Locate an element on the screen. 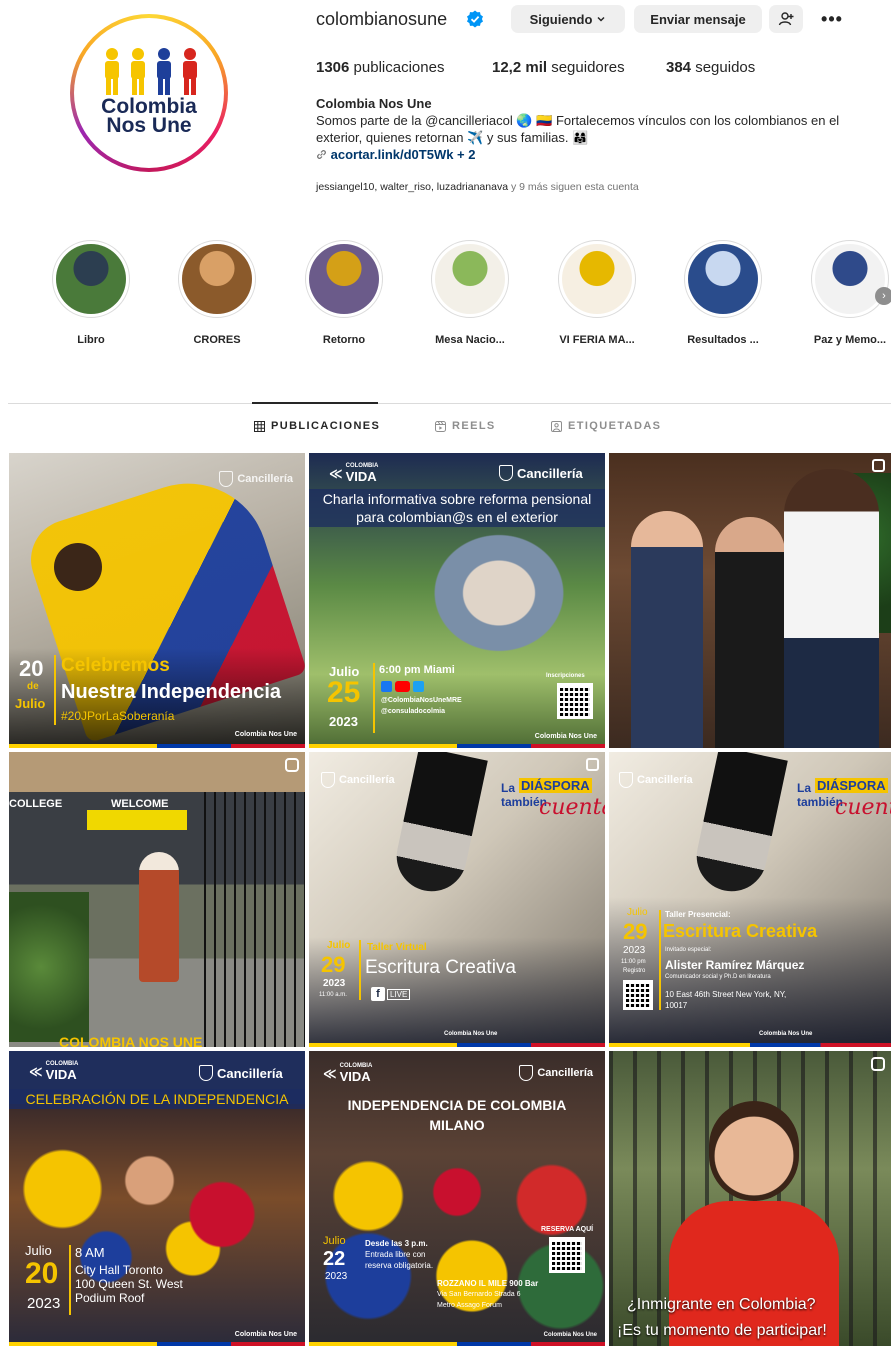  followers-count: 12,2 mil seguidores is located at coordinates (558, 67).